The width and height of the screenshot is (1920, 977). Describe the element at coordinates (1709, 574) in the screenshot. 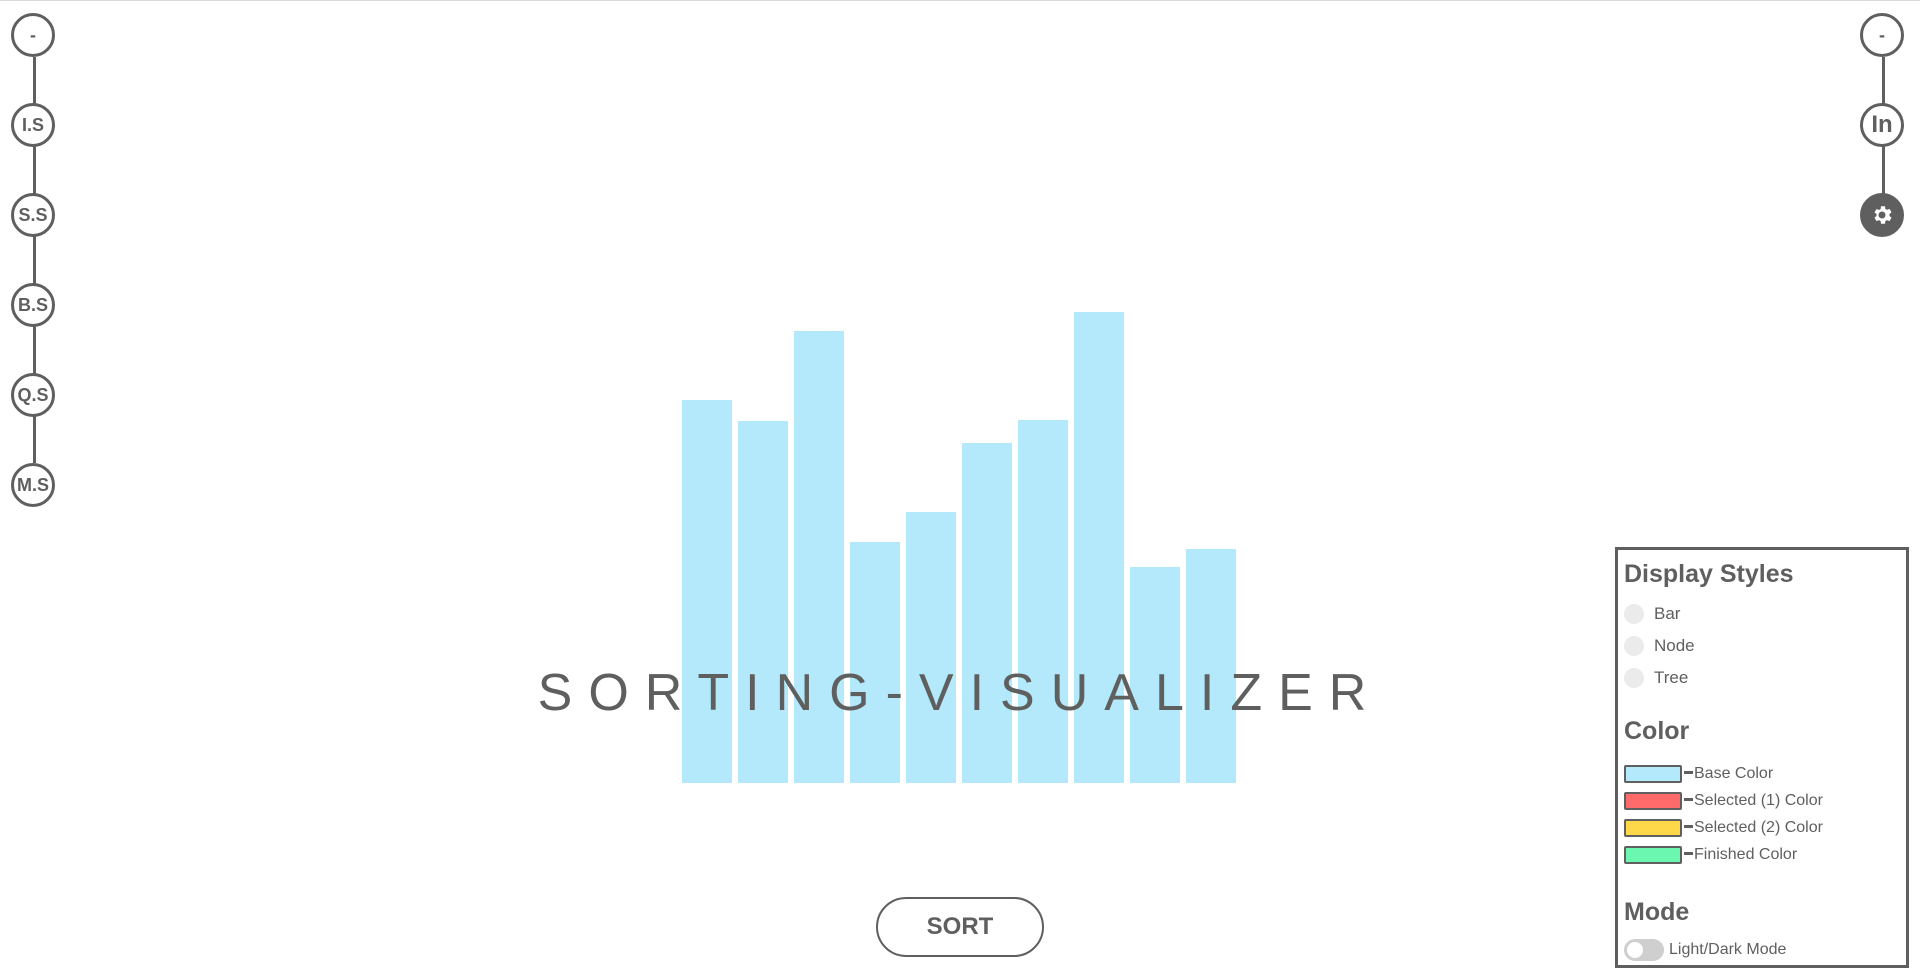

I see `display-styles-heading: Display Styles` at that location.